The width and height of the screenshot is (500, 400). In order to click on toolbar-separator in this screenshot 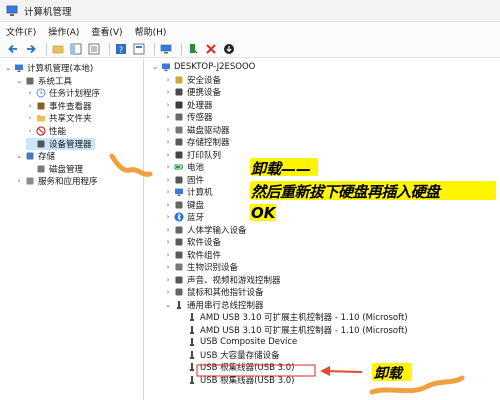, I will do `click(181, 48)`.